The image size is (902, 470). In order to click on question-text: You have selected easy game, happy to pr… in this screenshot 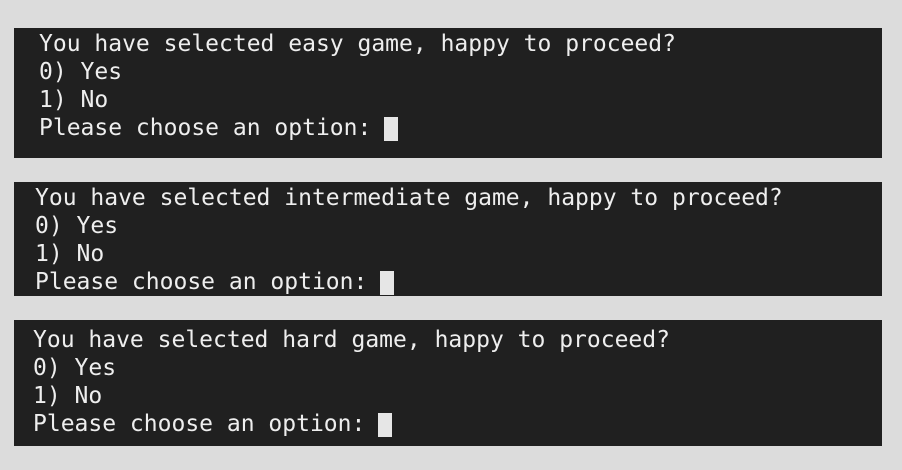, I will do `click(357, 44)`.